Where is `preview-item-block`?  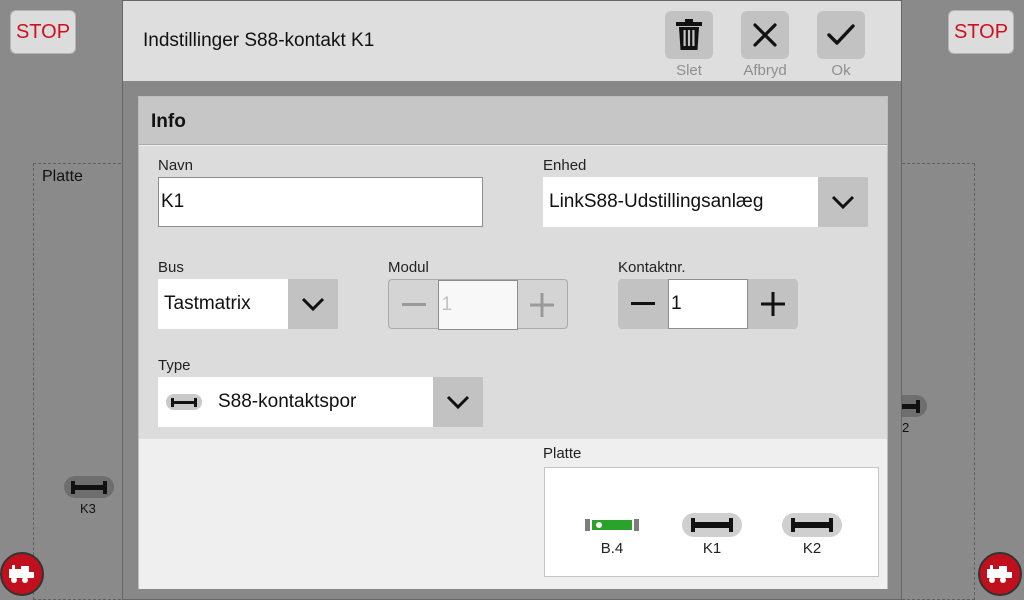
preview-item-block is located at coordinates (612, 525).